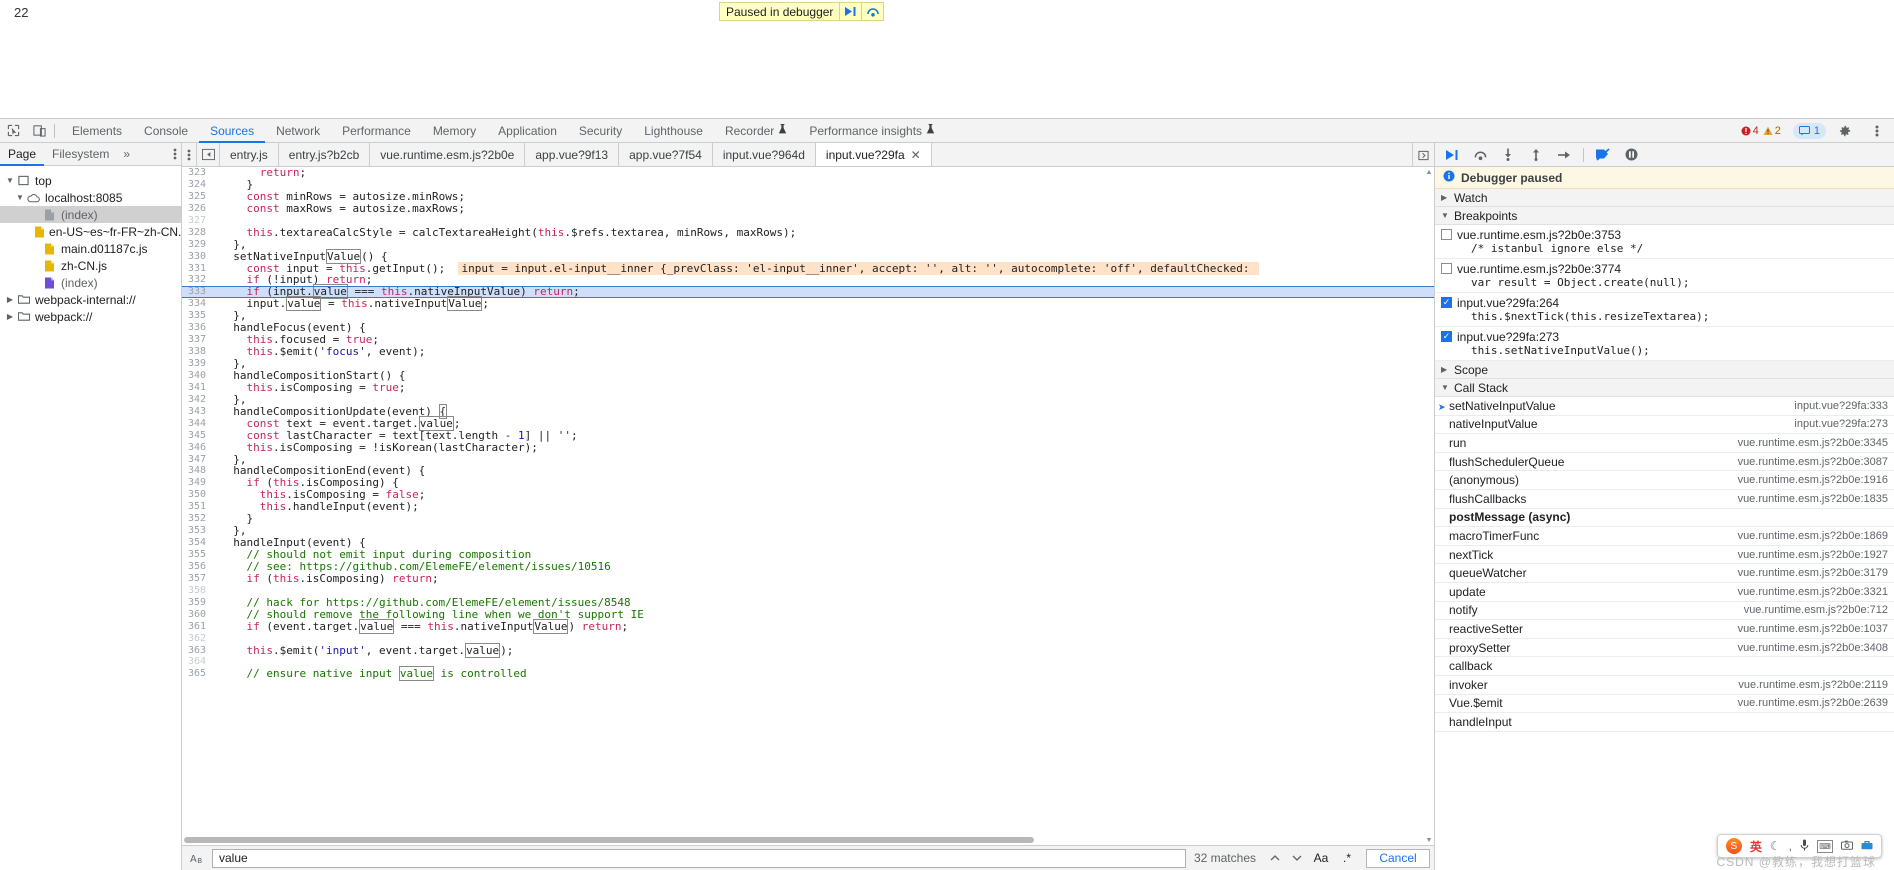  I want to click on file-tab-entry-js-b2cb: entry.js?b2cb, so click(325, 154).